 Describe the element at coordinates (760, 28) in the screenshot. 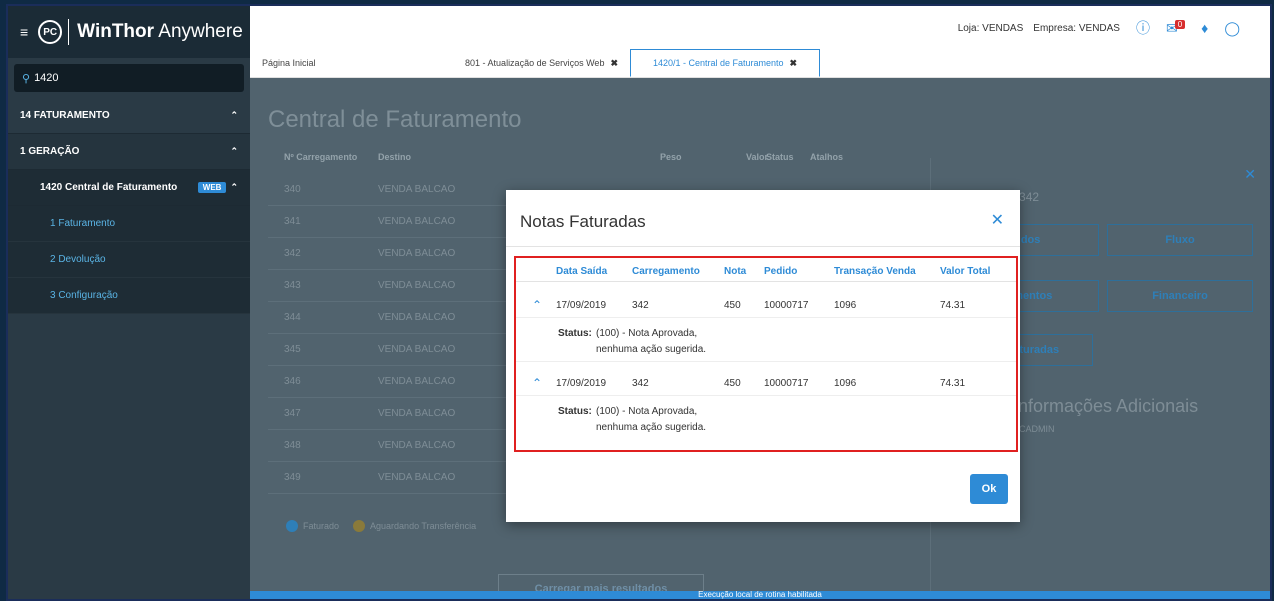

I see `top-header: Loja: VENDAS Empresa: VENDAS ⓘ ✉0 ♦ ◯` at that location.